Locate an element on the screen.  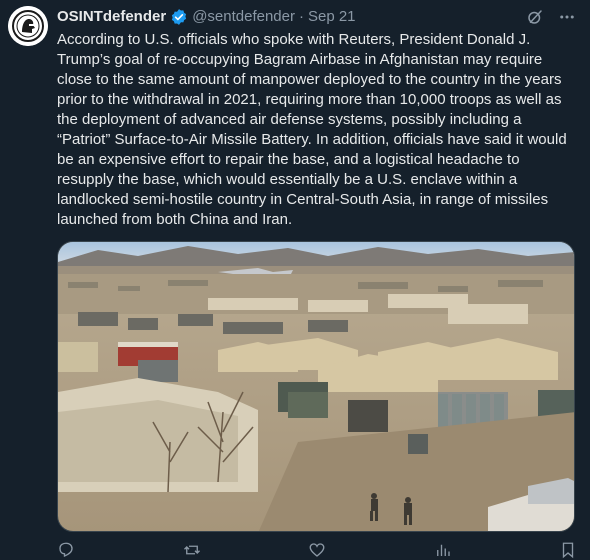
retweet-icon is located at coordinates (192, 550).